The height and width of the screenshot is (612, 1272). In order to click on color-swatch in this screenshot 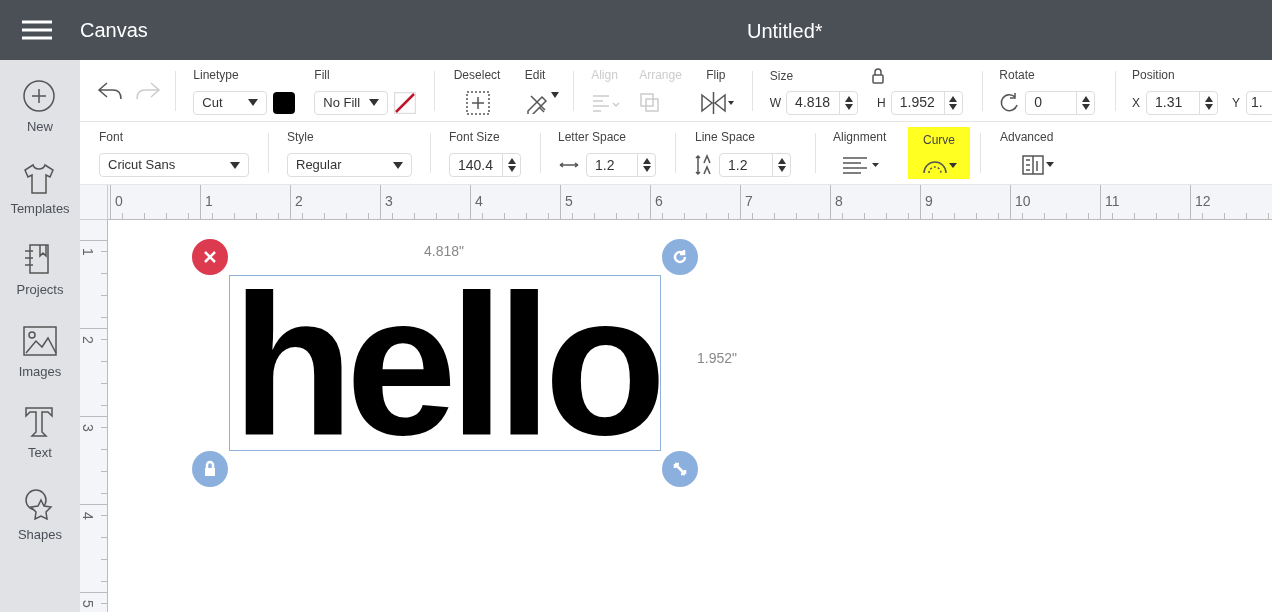, I will do `click(284, 102)`.